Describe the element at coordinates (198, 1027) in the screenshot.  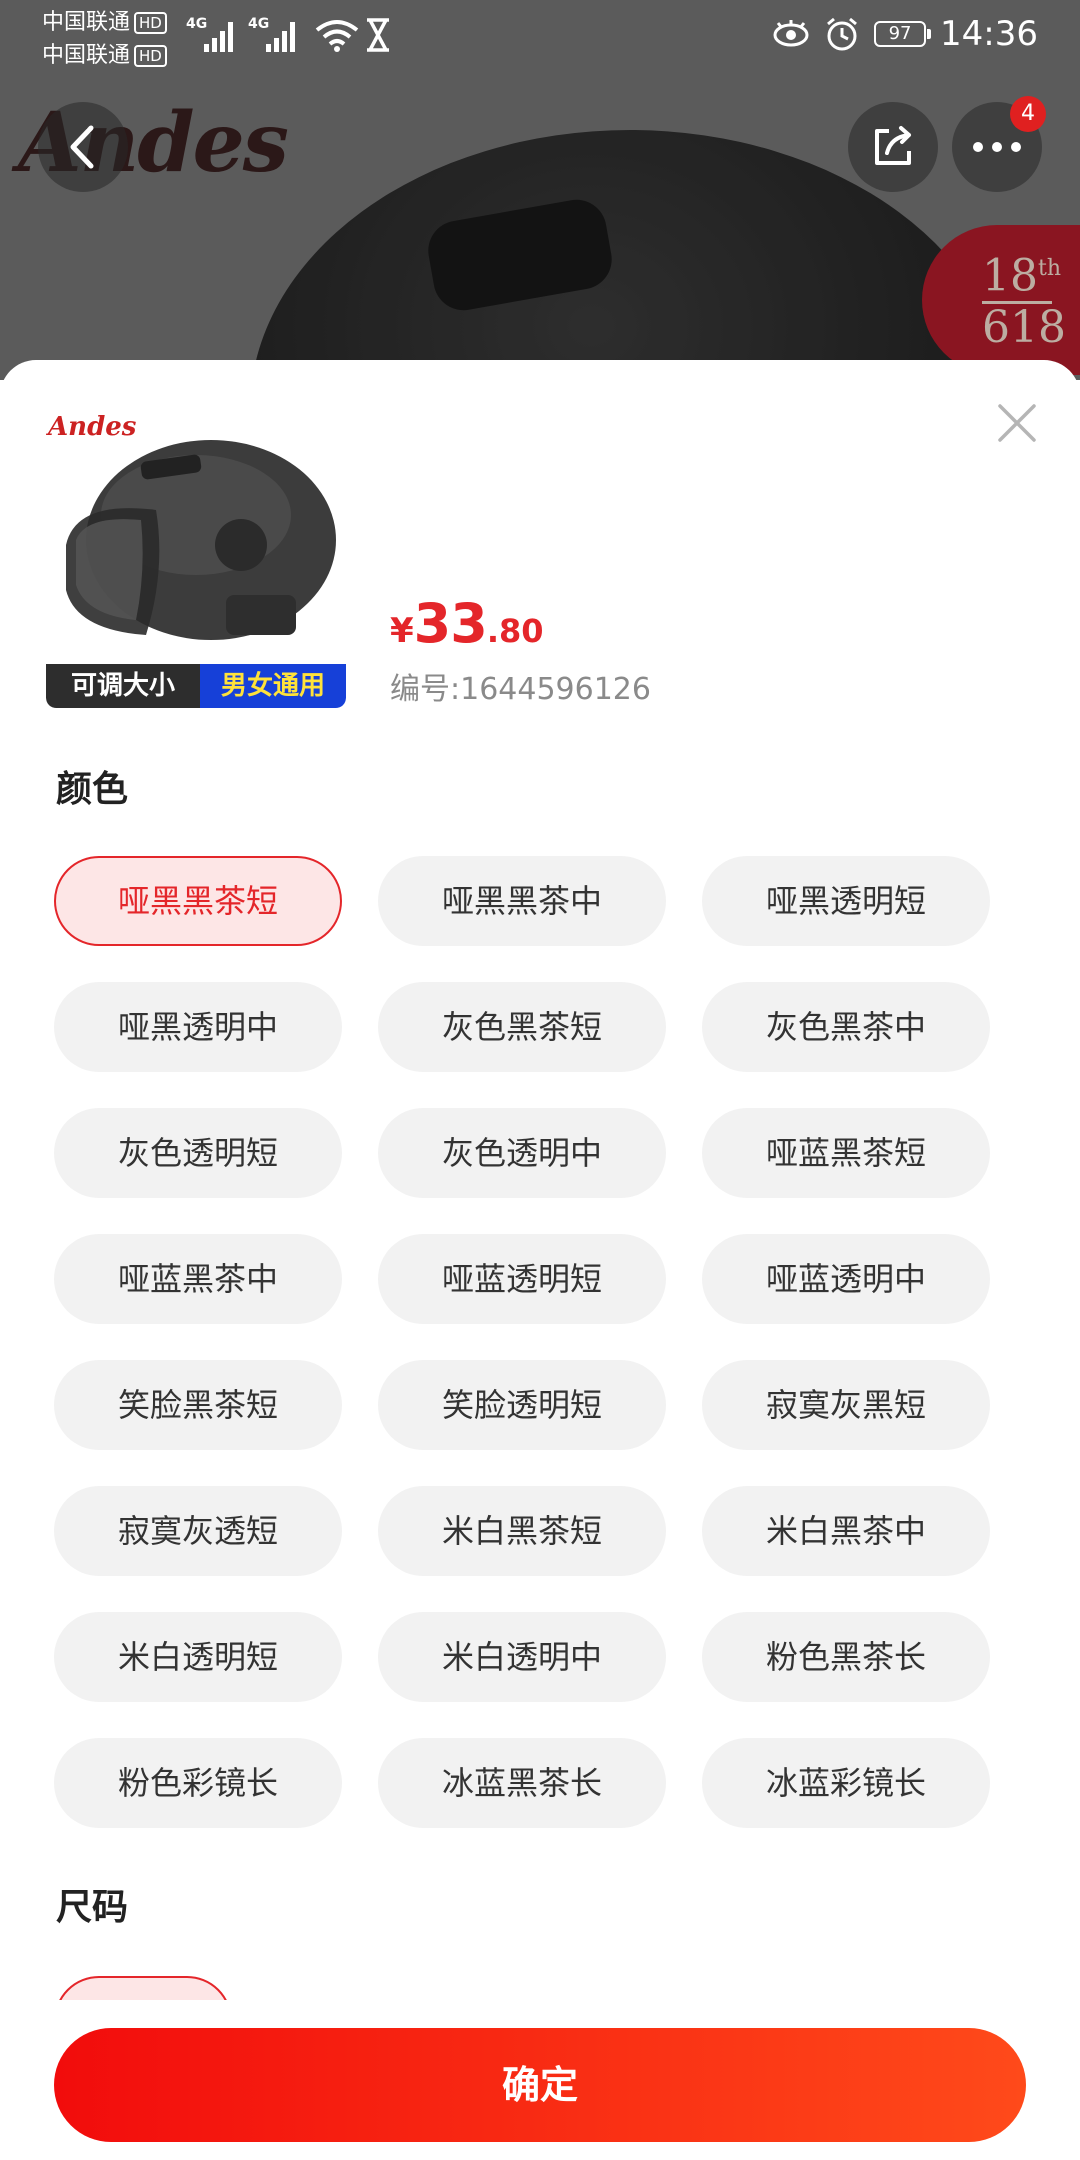
I see `color-option: 哑黑透明中` at that location.